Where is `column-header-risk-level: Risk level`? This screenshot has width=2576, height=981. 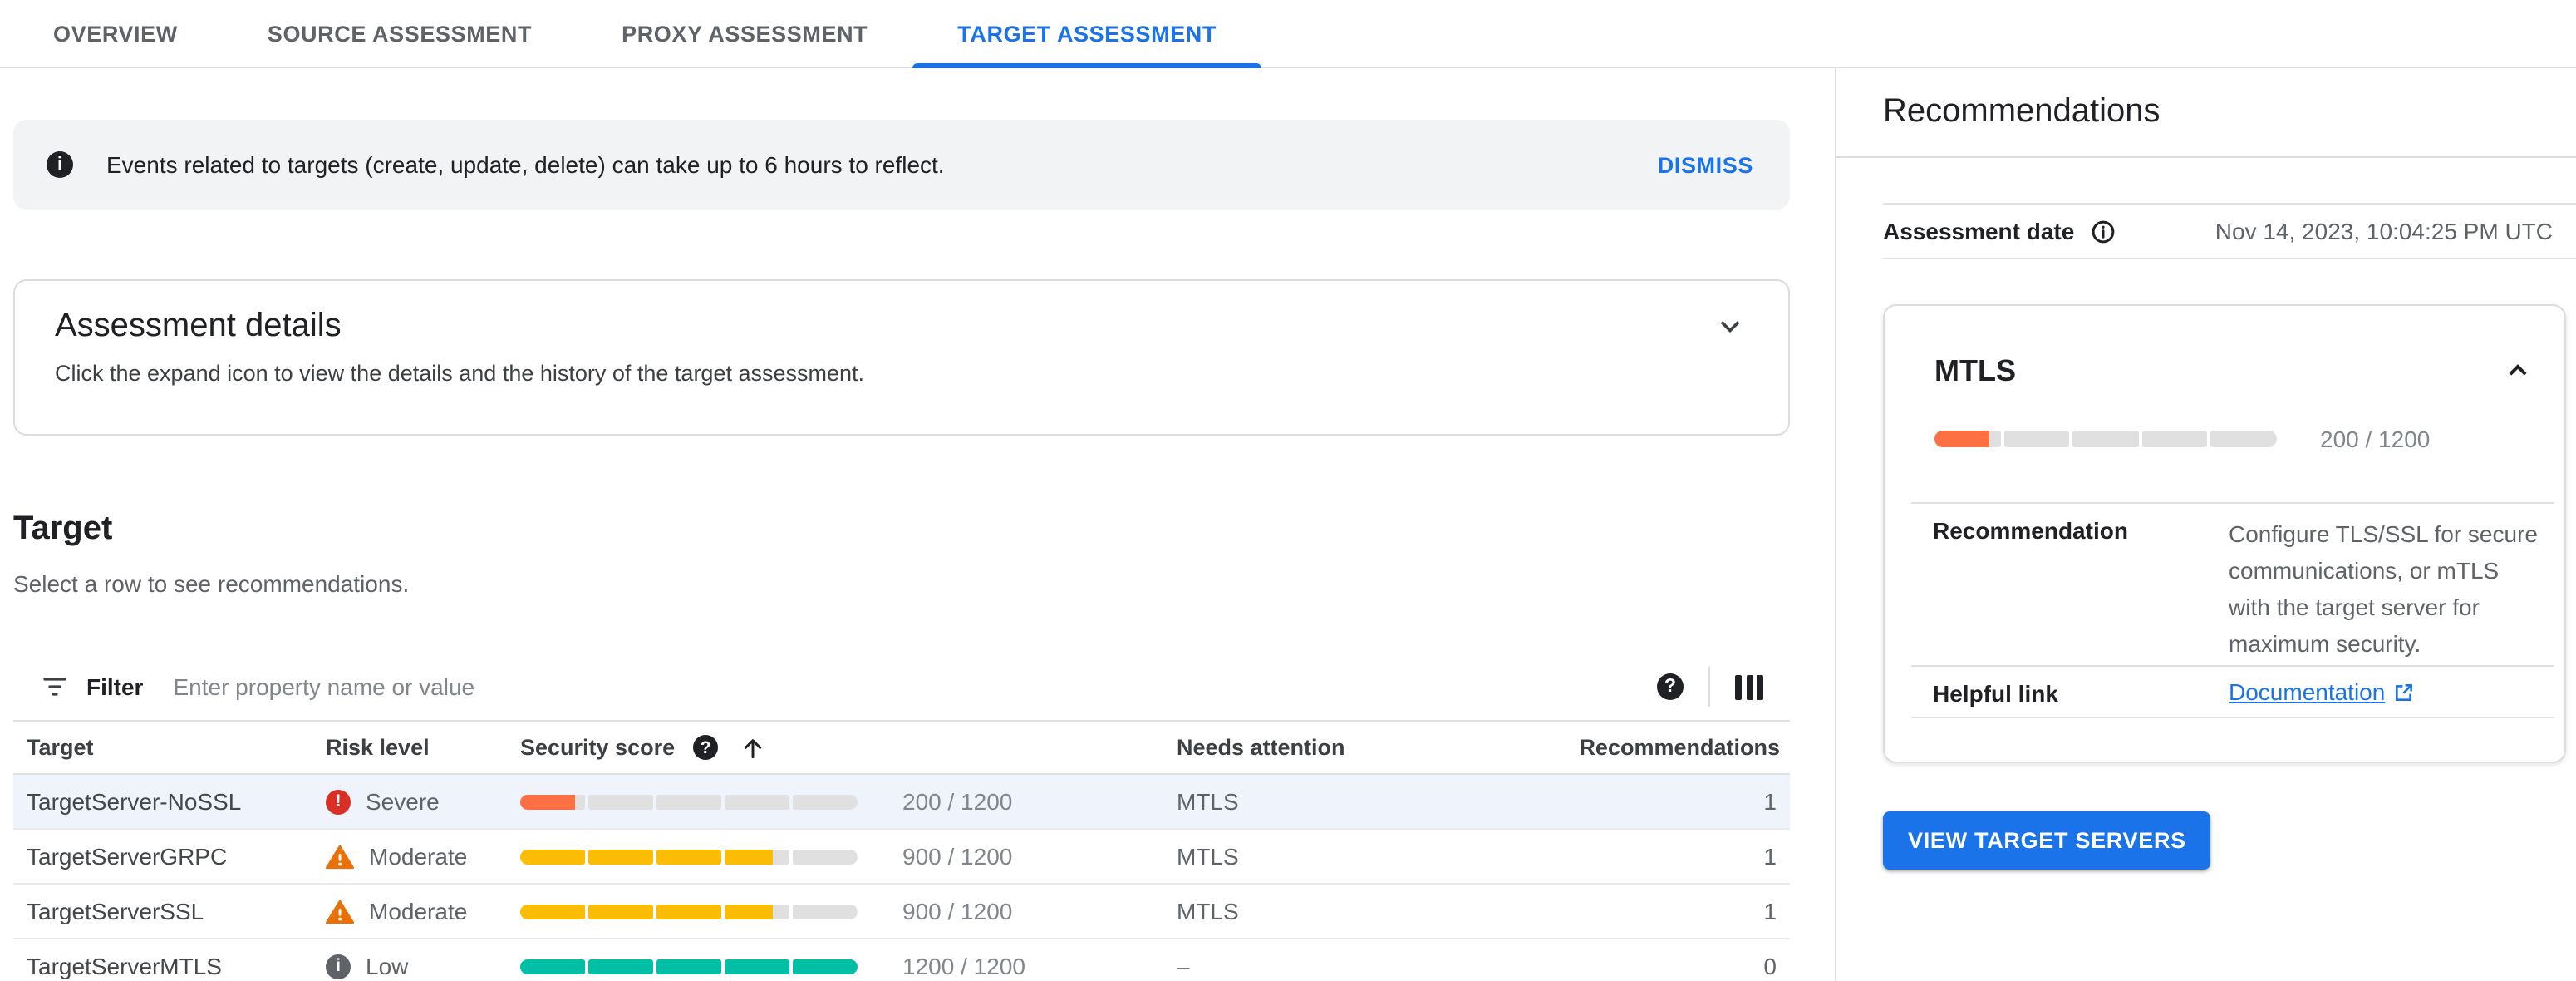 column-header-risk-level: Risk level is located at coordinates (378, 747).